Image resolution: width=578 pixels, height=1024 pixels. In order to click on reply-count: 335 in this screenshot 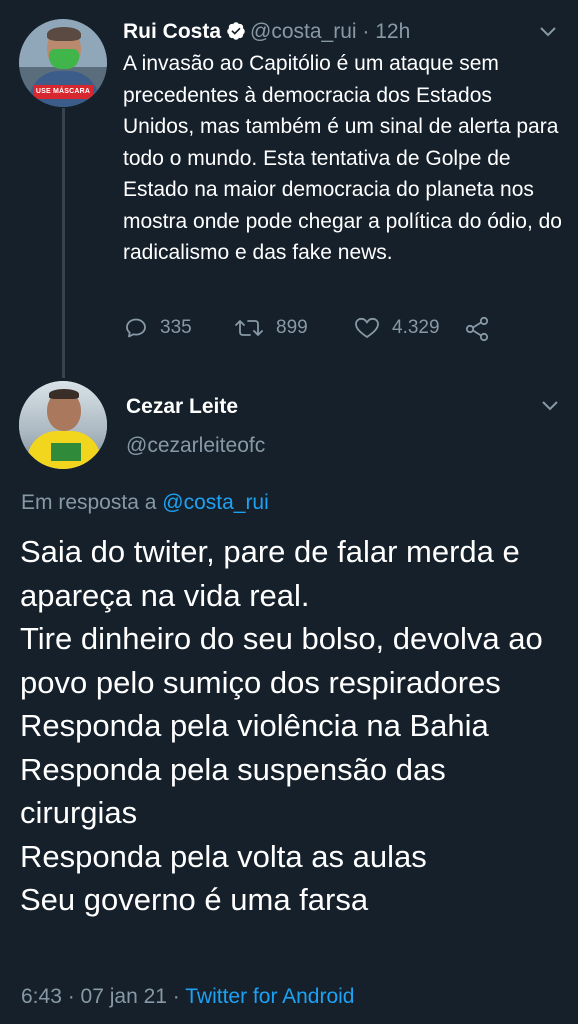, I will do `click(176, 327)`.